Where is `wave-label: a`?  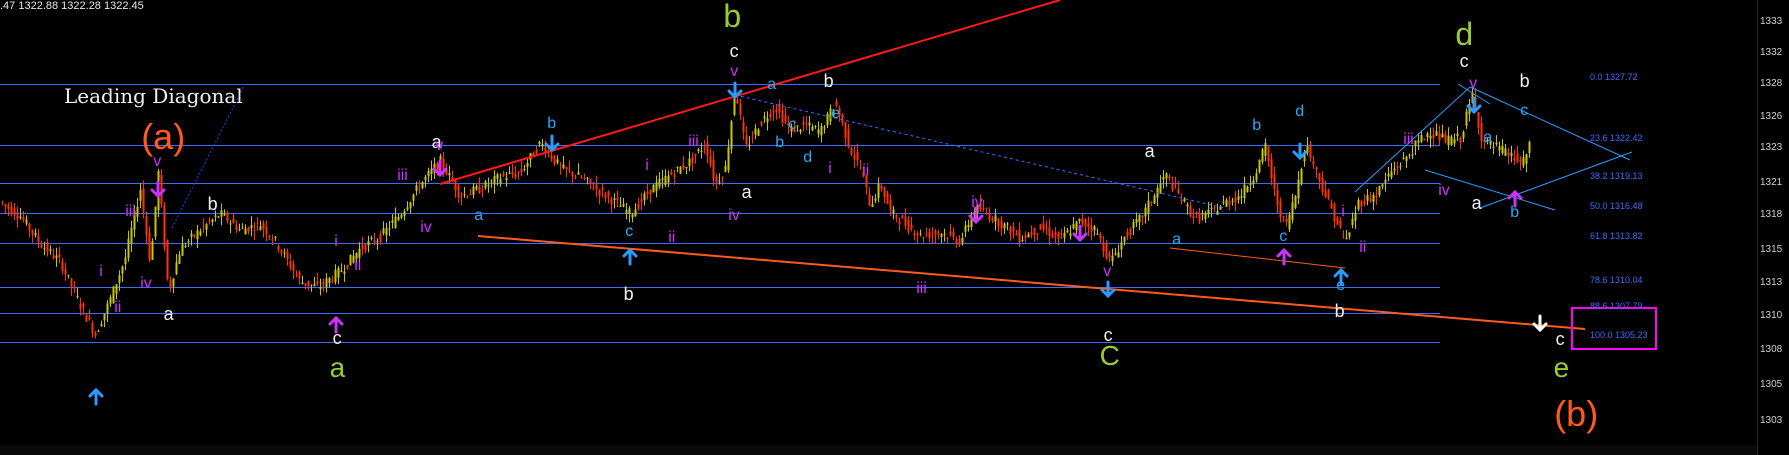 wave-label: a is located at coordinates (1476, 202).